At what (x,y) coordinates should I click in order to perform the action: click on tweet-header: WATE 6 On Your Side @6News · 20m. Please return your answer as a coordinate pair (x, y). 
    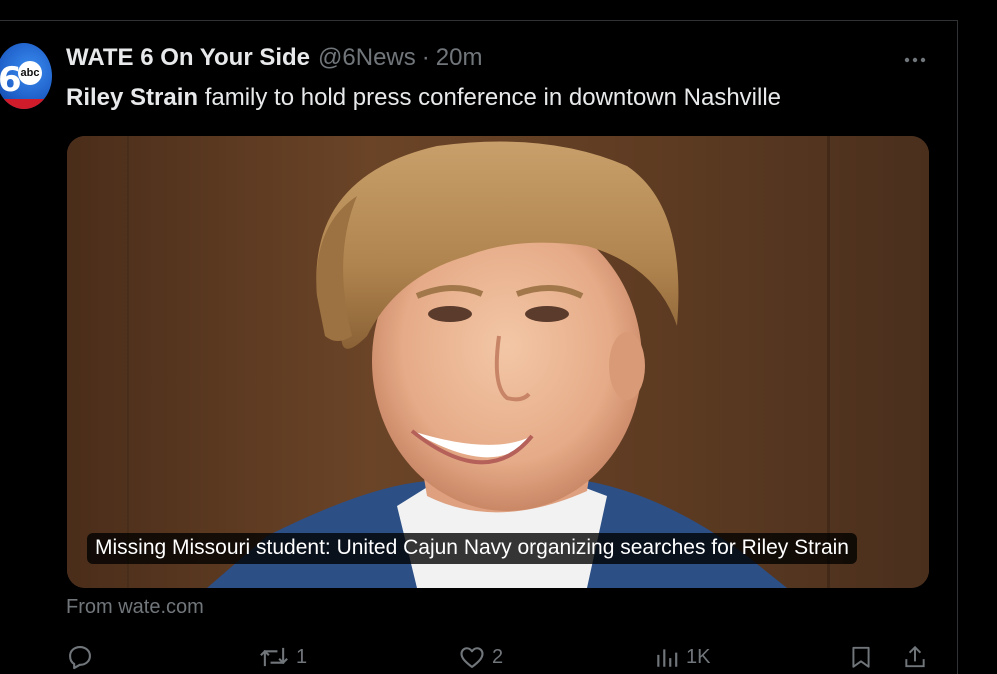
    Looking at the image, I should click on (274, 61).